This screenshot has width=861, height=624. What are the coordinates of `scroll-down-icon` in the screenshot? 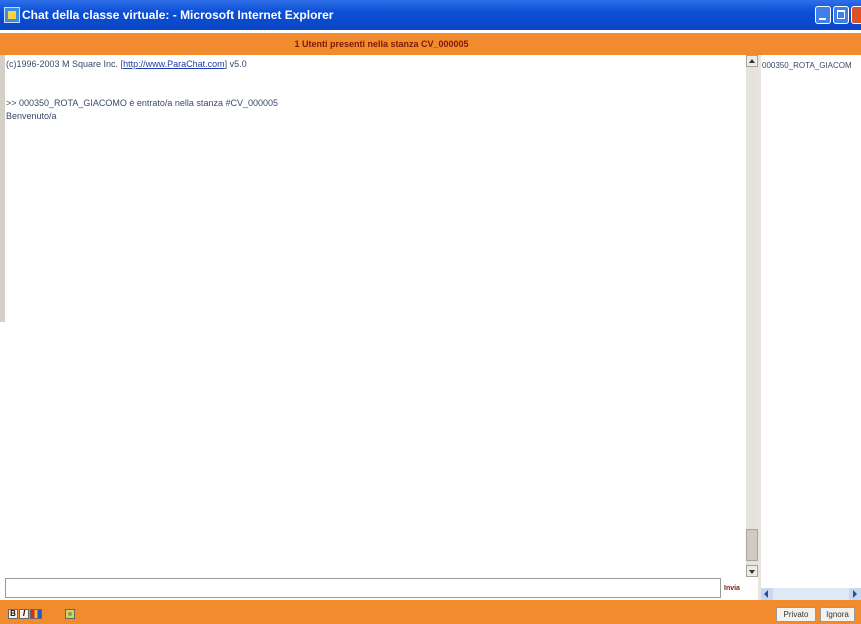 It's located at (752, 571).